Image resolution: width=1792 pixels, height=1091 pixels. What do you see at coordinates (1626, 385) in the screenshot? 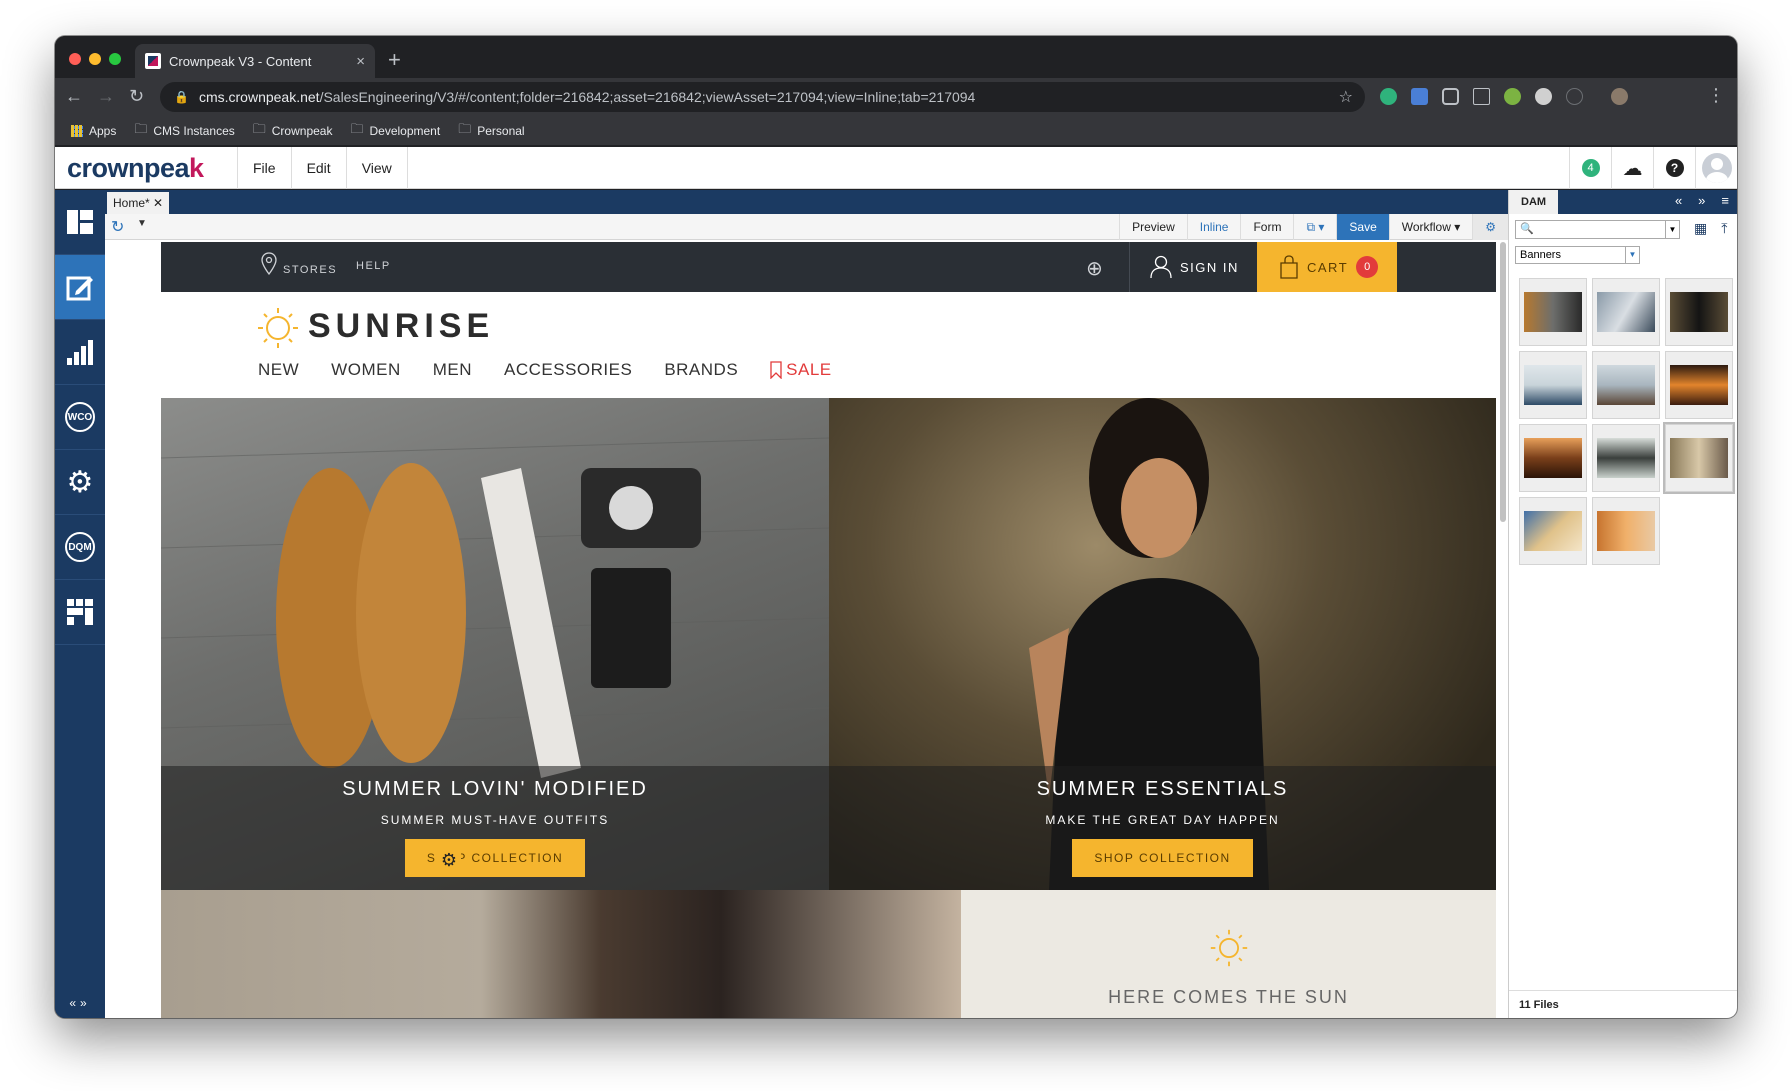
I see `thumb-man-beach` at bounding box center [1626, 385].